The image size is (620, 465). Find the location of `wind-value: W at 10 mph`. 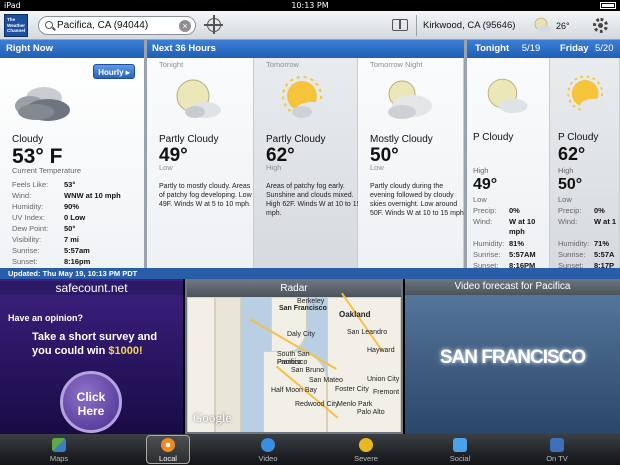

wind-value: W at 10 mph is located at coordinates (522, 226).